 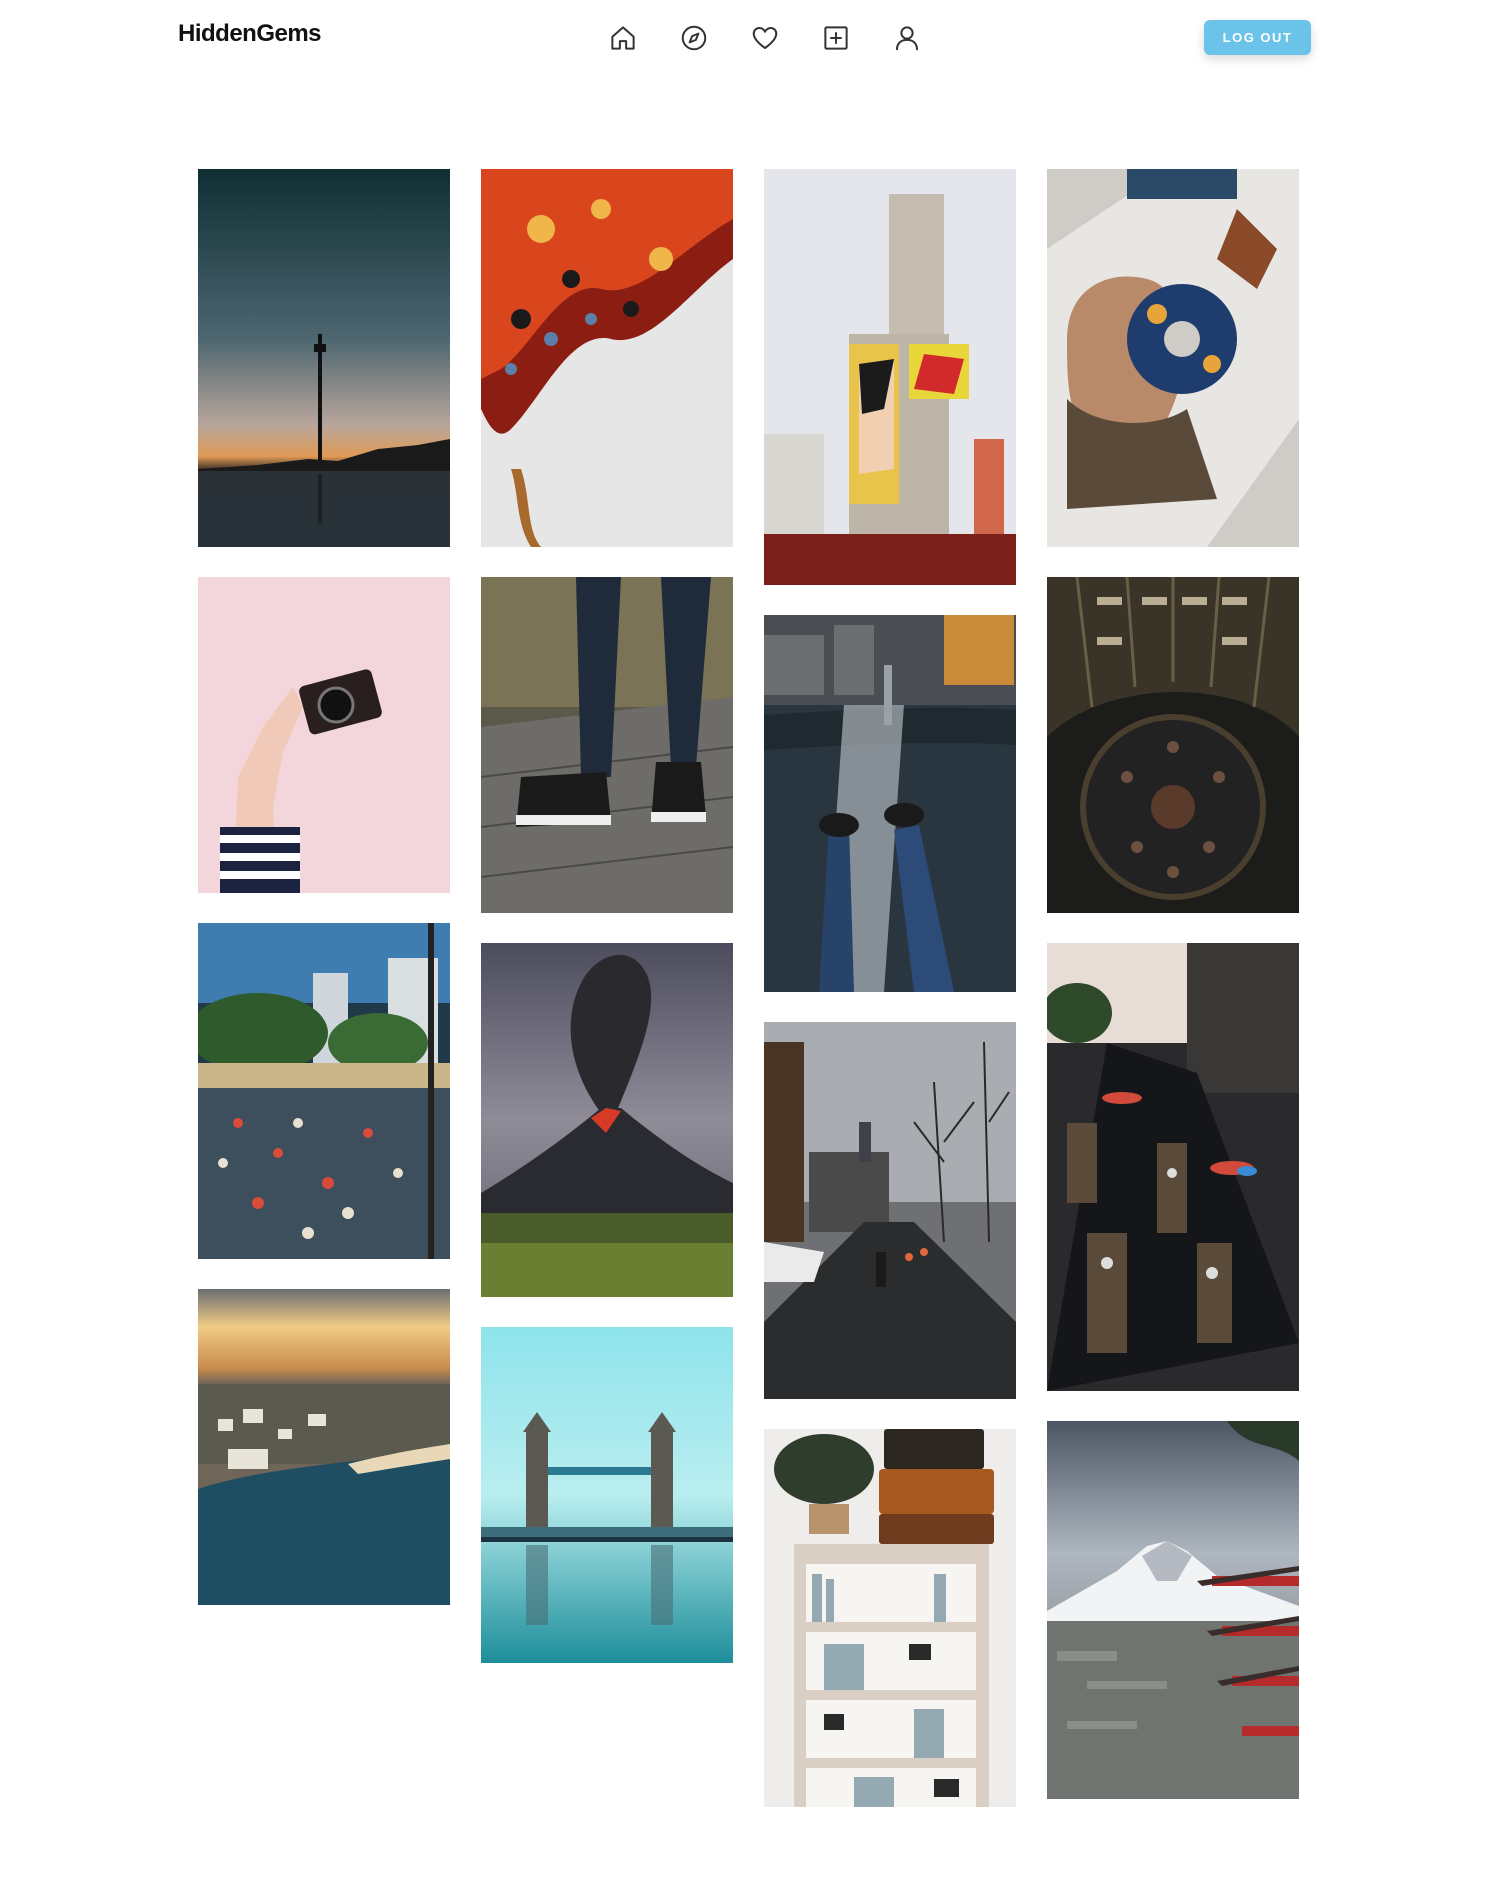 I want to click on gallery-photo-circular-library, so click(x=1173, y=745).